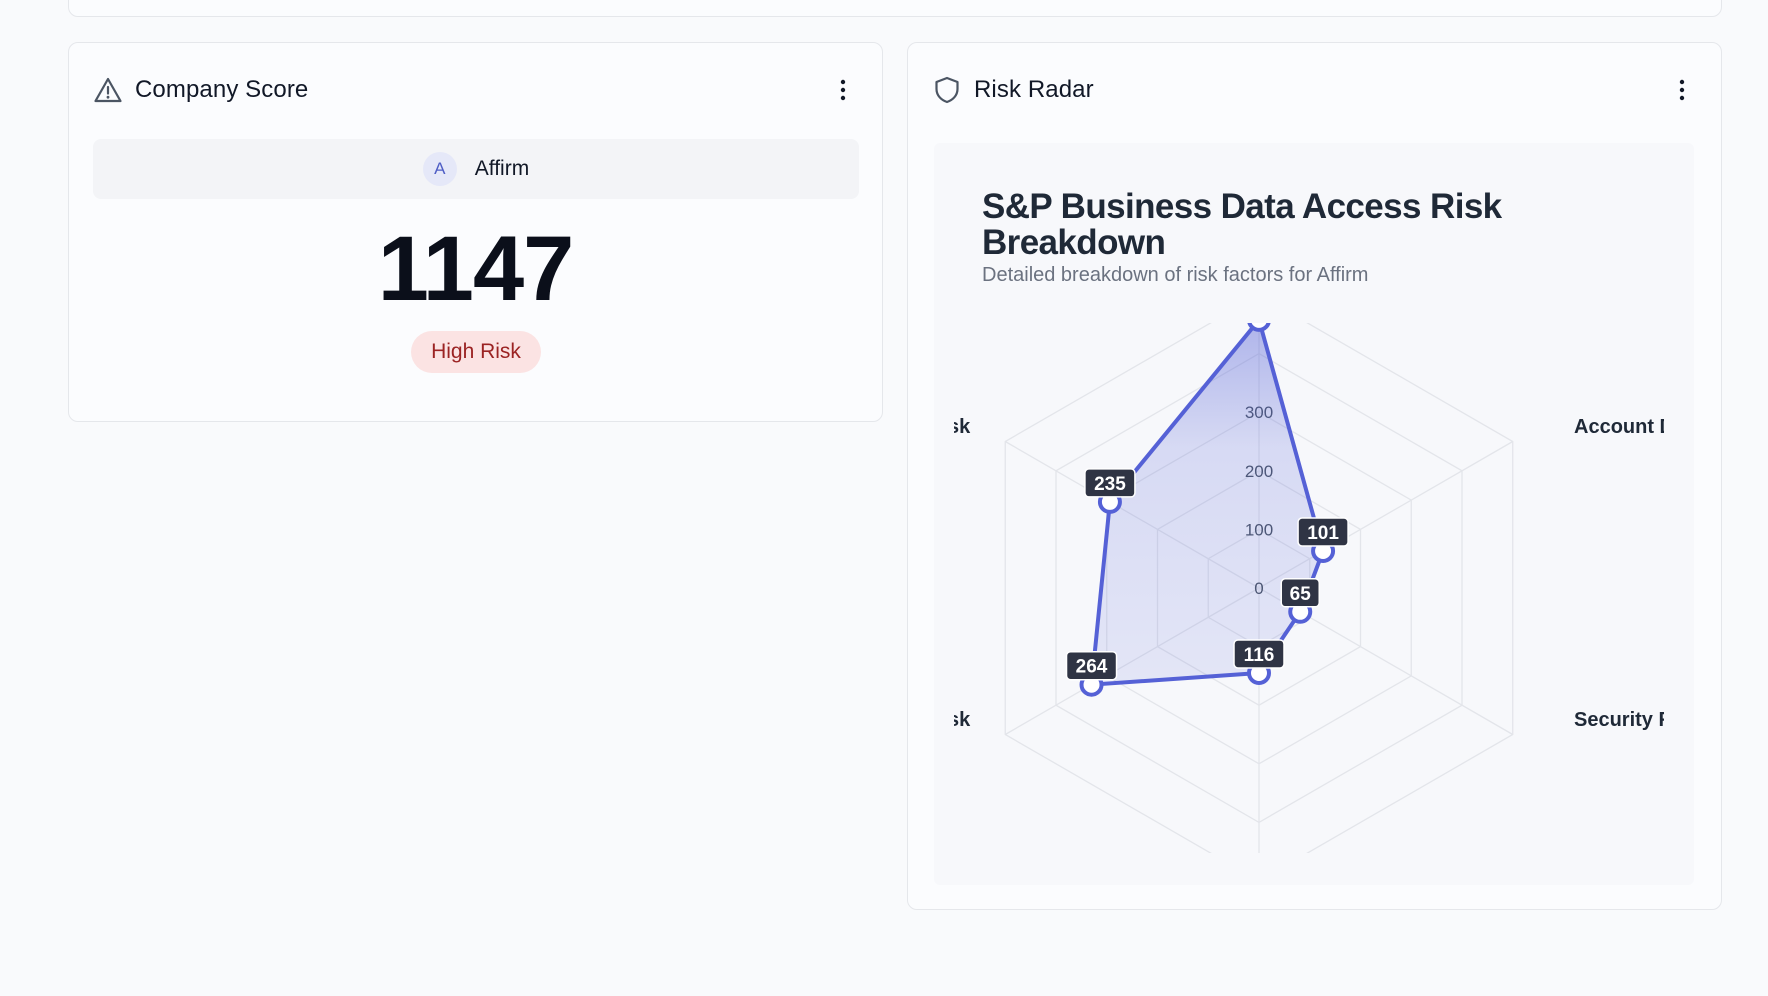  Describe the element at coordinates (1619, 427) in the screenshot. I see `axis-label: Account D` at that location.